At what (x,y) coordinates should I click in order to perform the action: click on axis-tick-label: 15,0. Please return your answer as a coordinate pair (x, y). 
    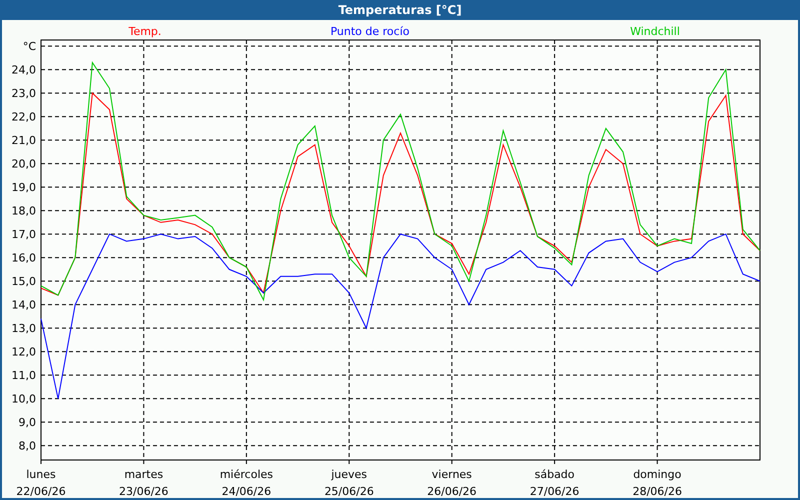
    Looking at the image, I should click on (24, 281).